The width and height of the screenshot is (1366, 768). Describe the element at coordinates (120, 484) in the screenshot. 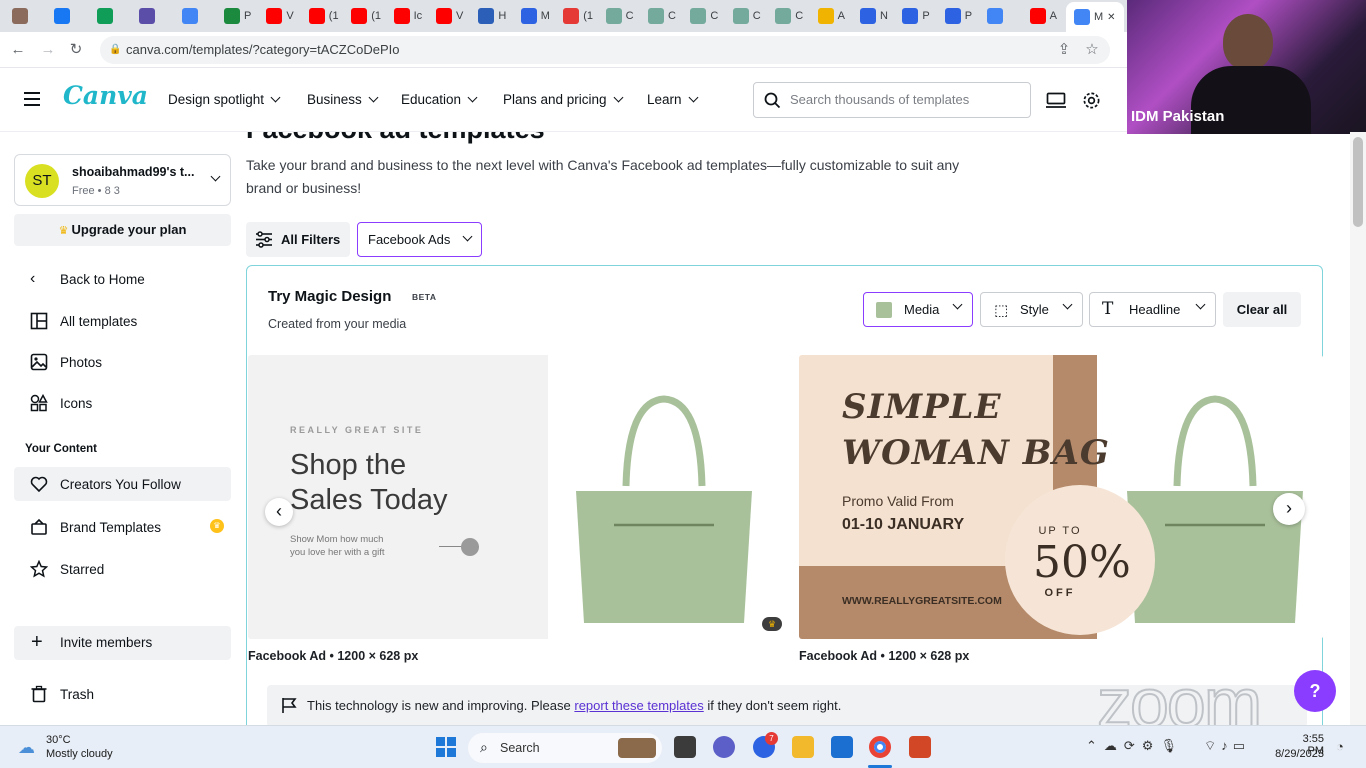

I see `sidebar-item-label: Creators You Follow` at that location.